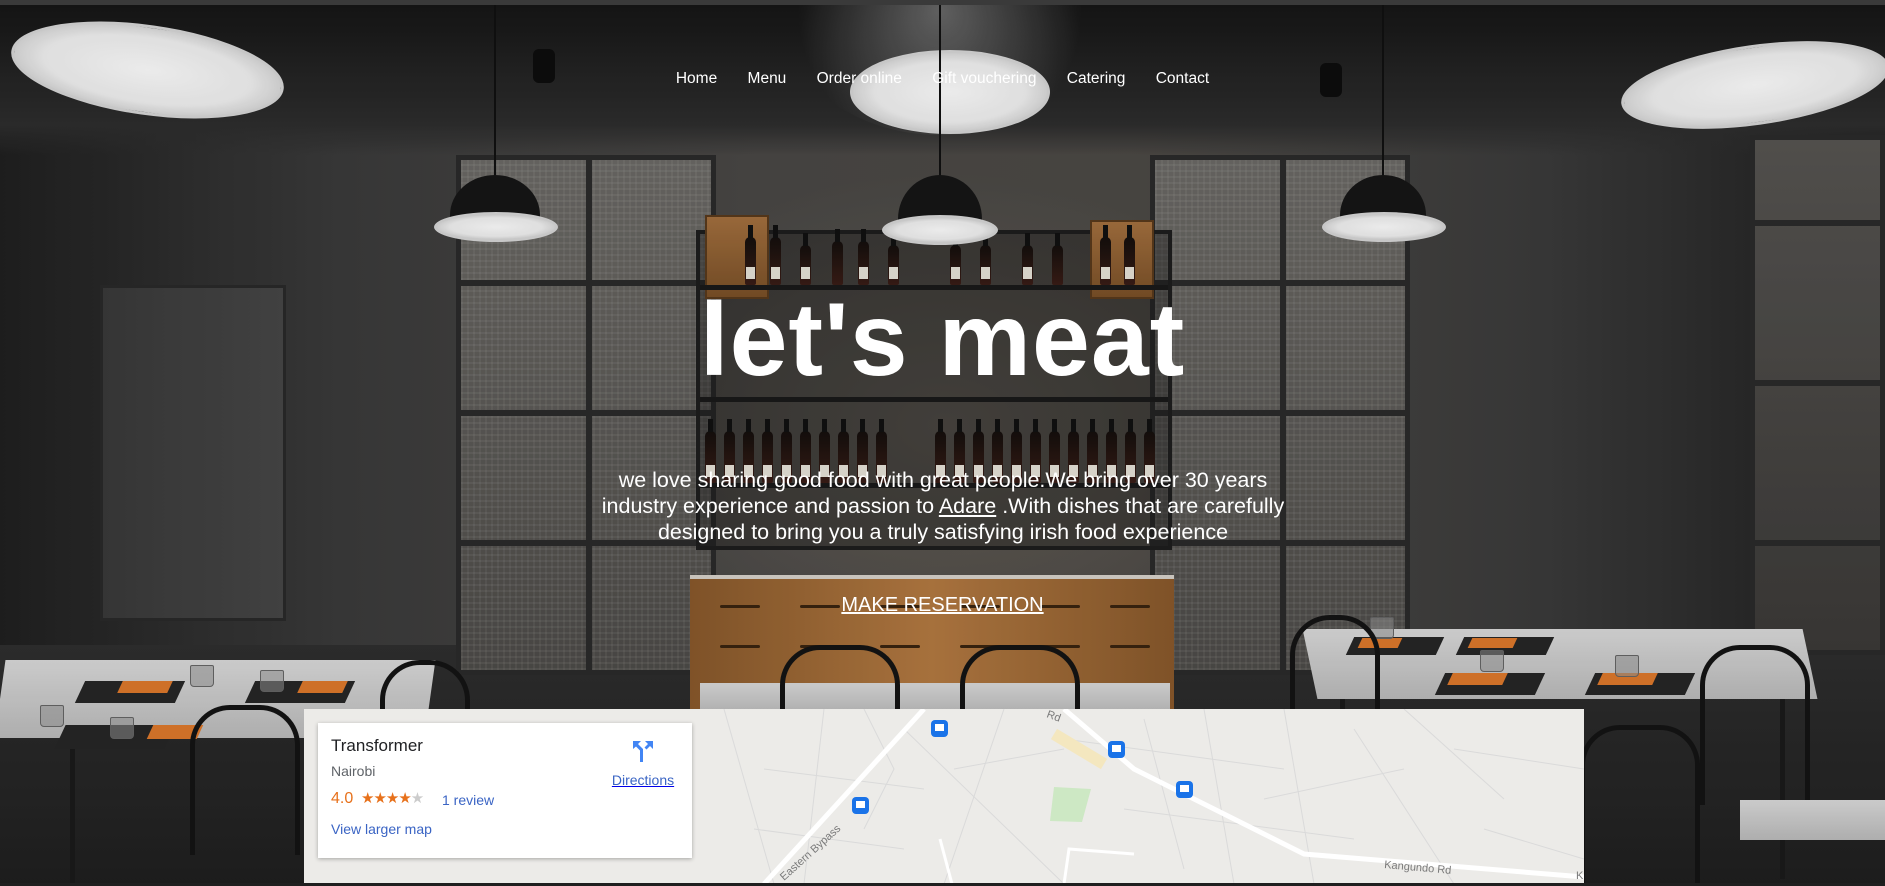 Image resolution: width=1885 pixels, height=886 pixels. I want to click on directions-label: Directions, so click(643, 780).